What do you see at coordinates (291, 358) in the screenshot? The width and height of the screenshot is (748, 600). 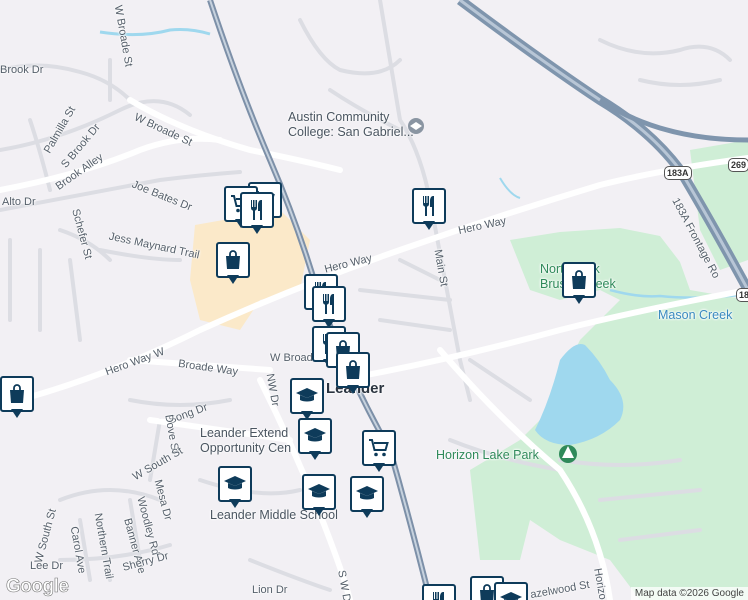 I see `label-w-broad: W Broad` at bounding box center [291, 358].